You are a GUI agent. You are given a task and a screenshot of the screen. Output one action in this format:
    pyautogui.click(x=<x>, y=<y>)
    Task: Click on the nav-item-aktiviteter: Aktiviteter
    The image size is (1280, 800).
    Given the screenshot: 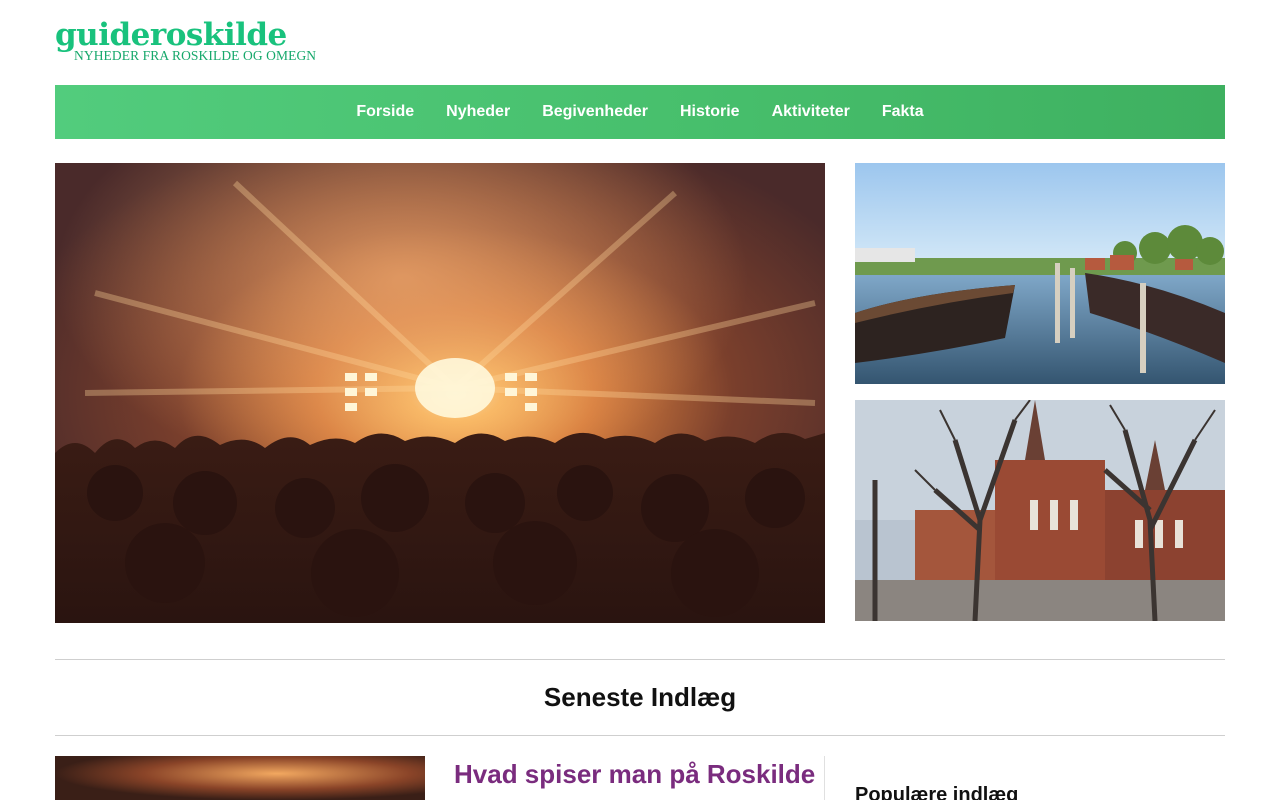 What is the action you would take?
    pyautogui.click(x=811, y=112)
    